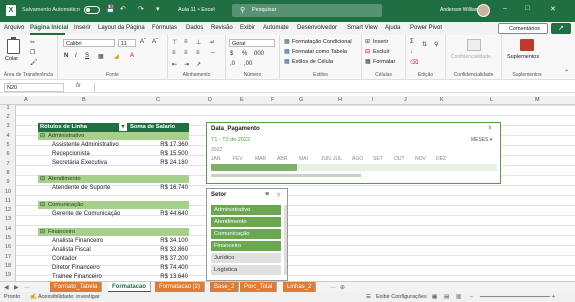 The height and width of the screenshot is (302, 575). What do you see at coordinates (246, 270) in the screenshot?
I see `slicer-item: Logística` at bounding box center [246, 270].